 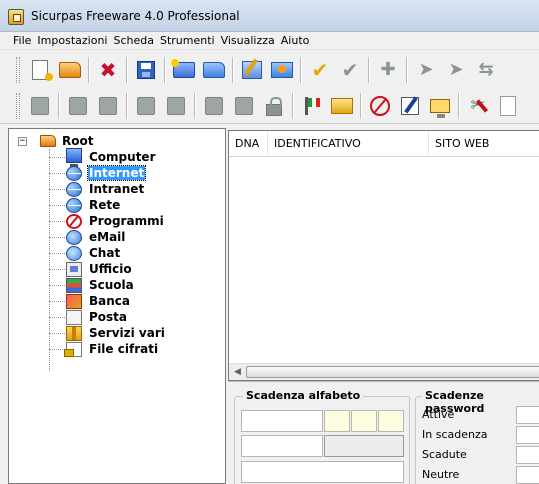 What do you see at coordinates (237, 372) in the screenshot?
I see `scroll-left-icon: ◀` at bounding box center [237, 372].